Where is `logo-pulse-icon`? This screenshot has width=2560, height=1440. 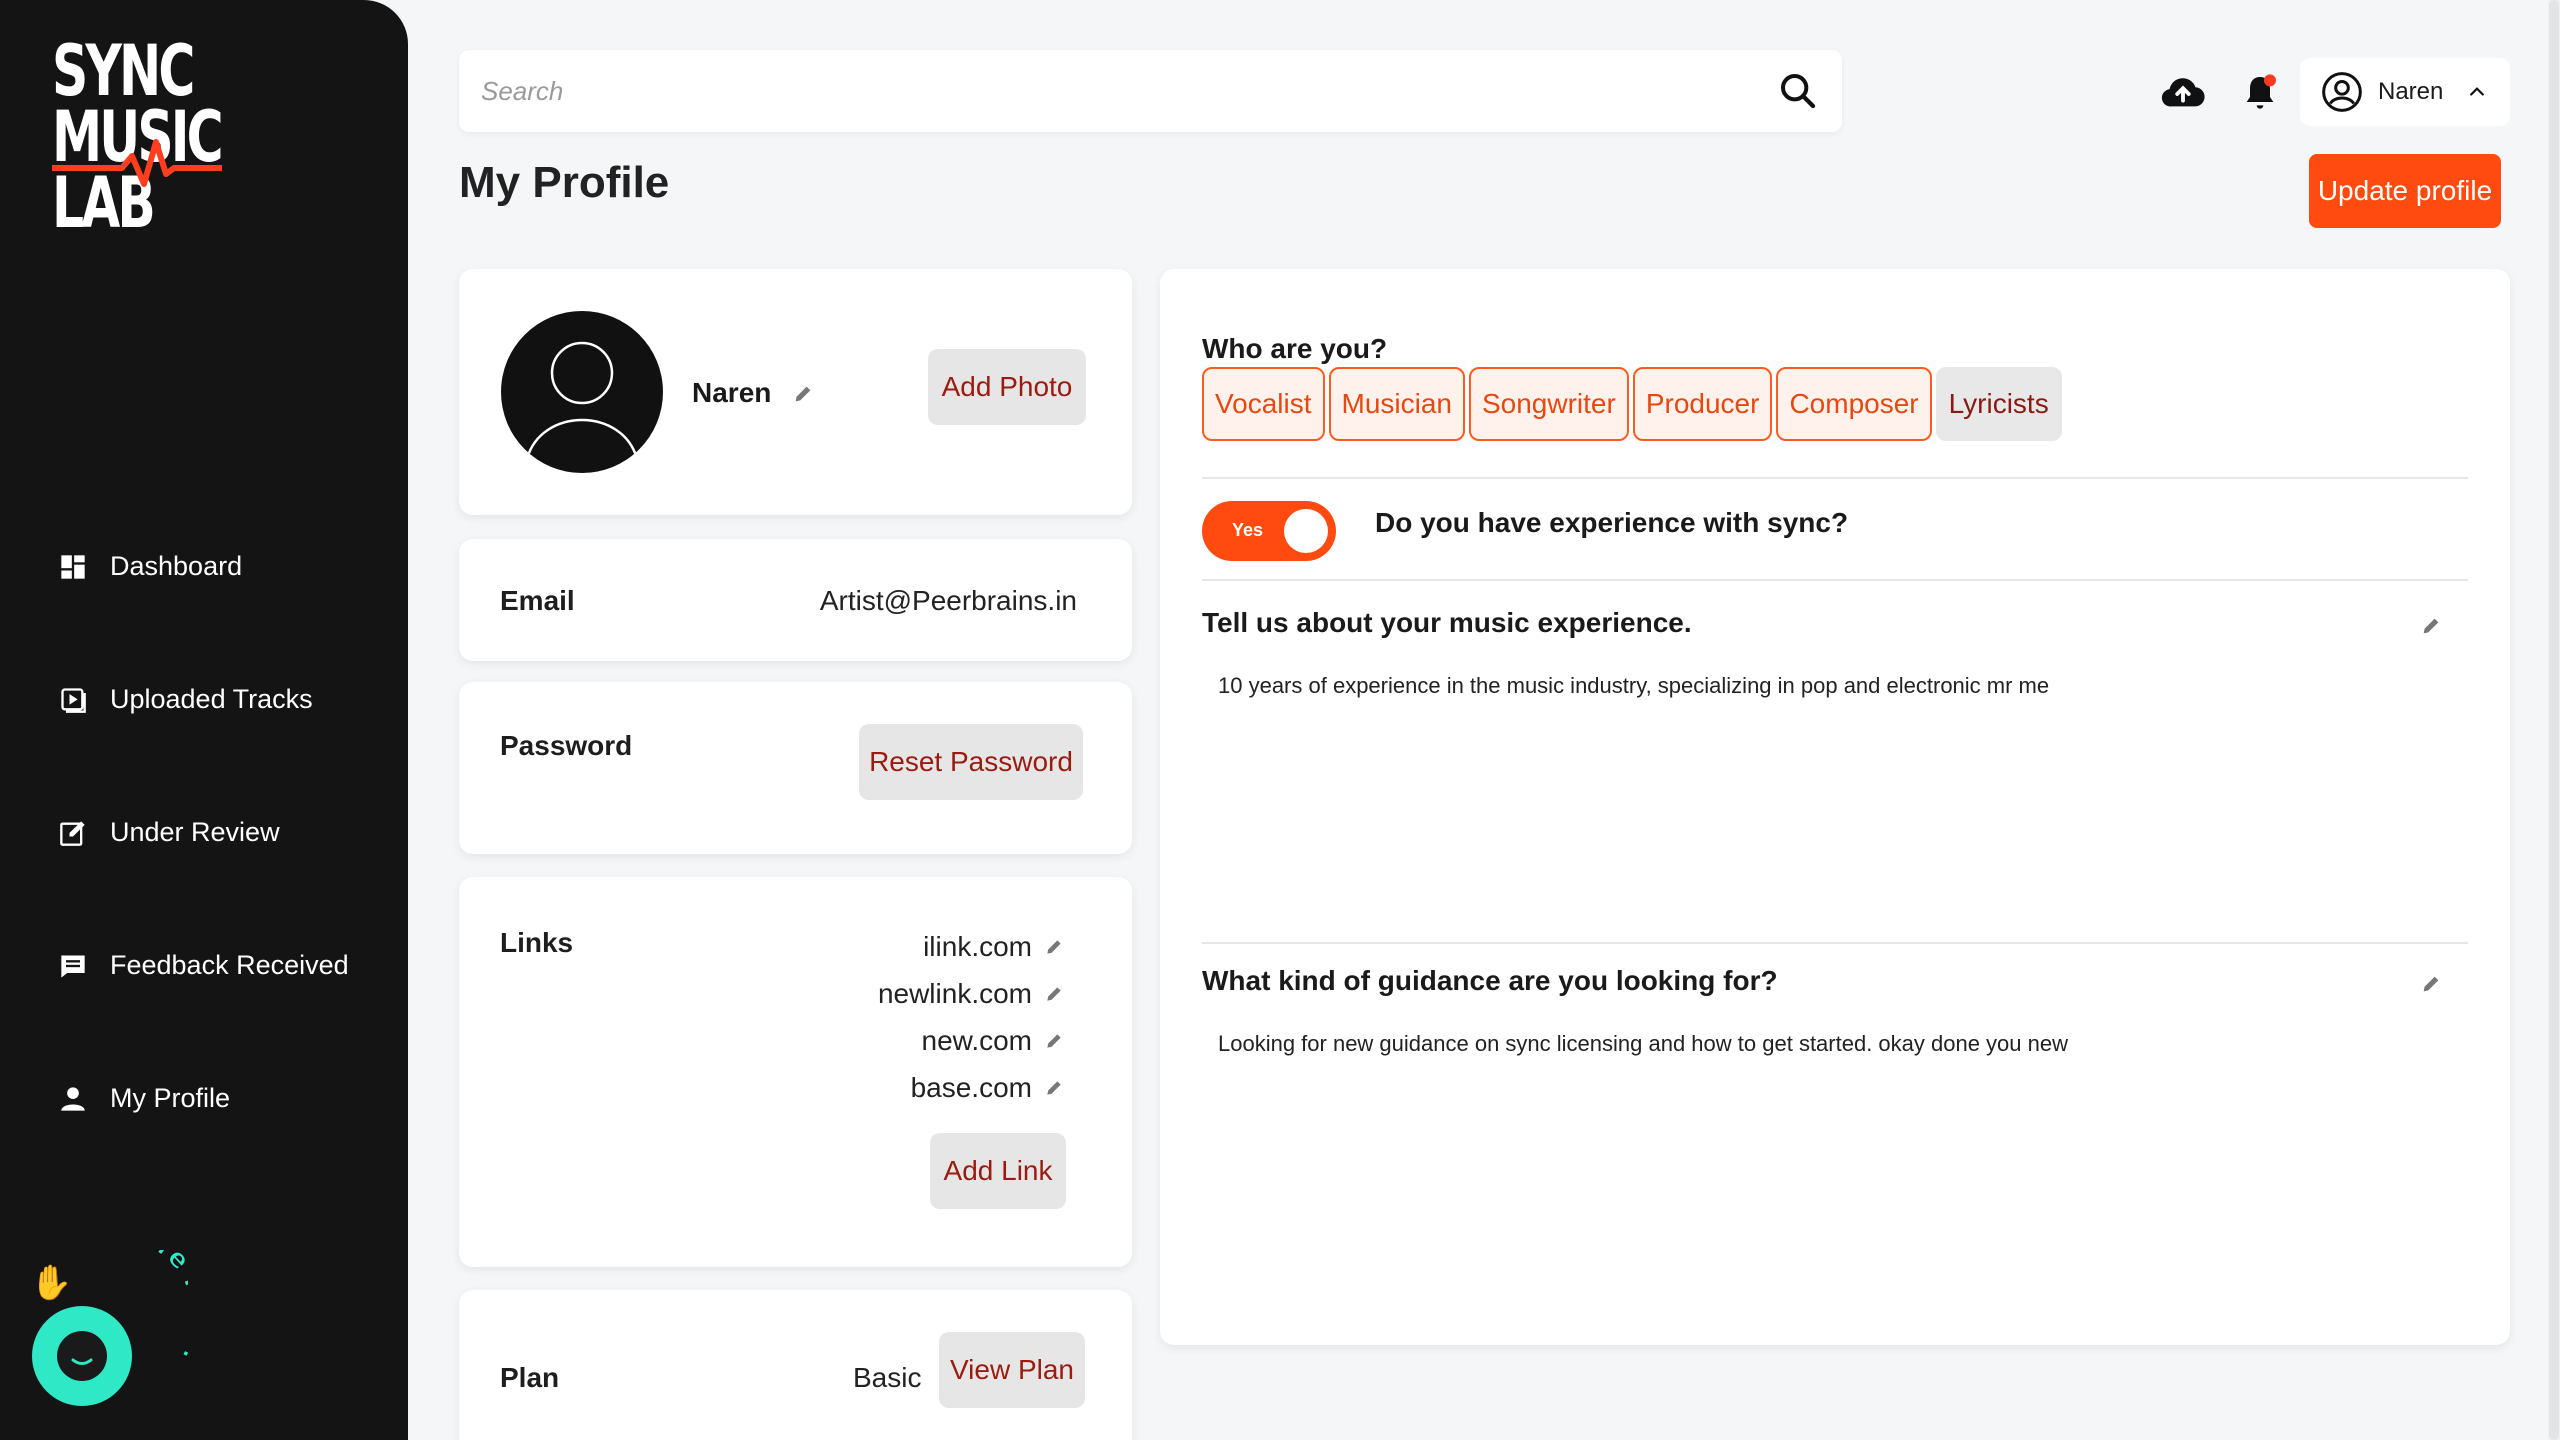 logo-pulse-icon is located at coordinates (137, 163).